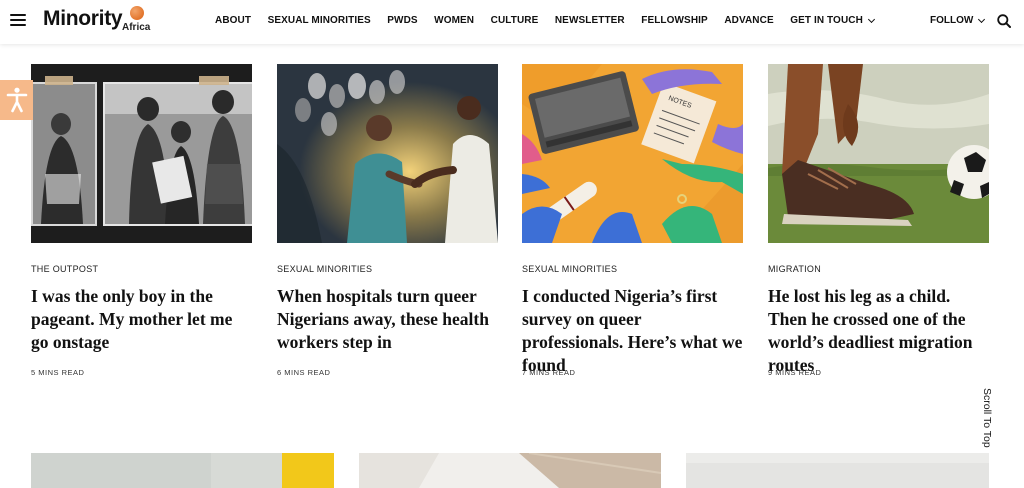  Describe the element at coordinates (590, 20) in the screenshot. I see `nav-newsletter: NEWSLETTER` at that location.